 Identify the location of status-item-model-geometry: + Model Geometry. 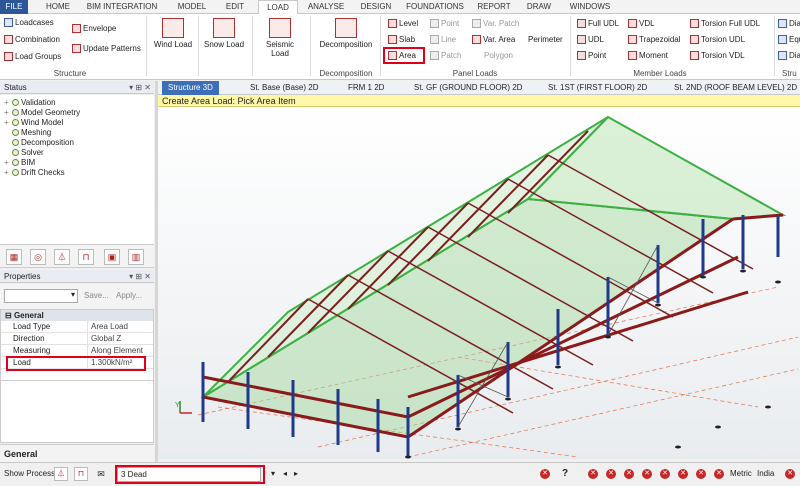
(77, 113).